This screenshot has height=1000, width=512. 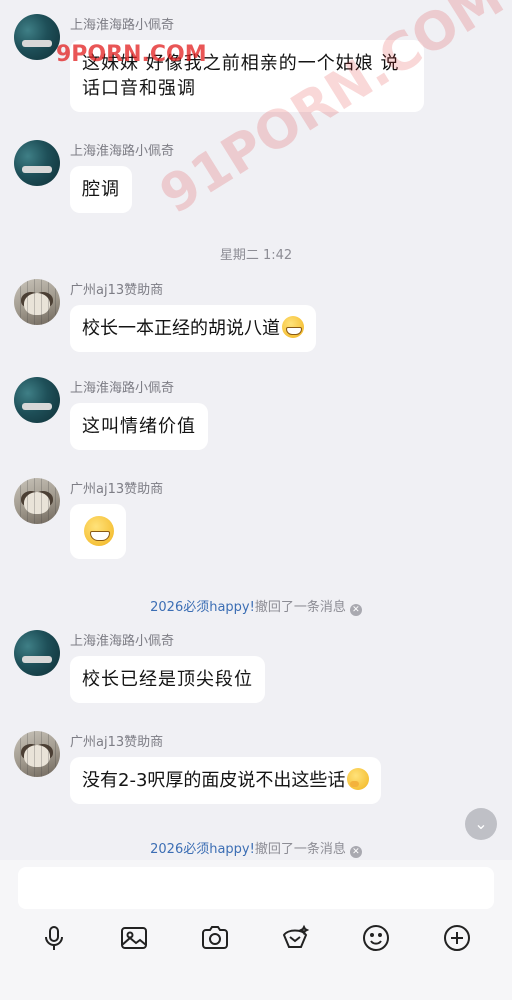 I want to click on scroll-down-button: ⌄, so click(x=481, y=824).